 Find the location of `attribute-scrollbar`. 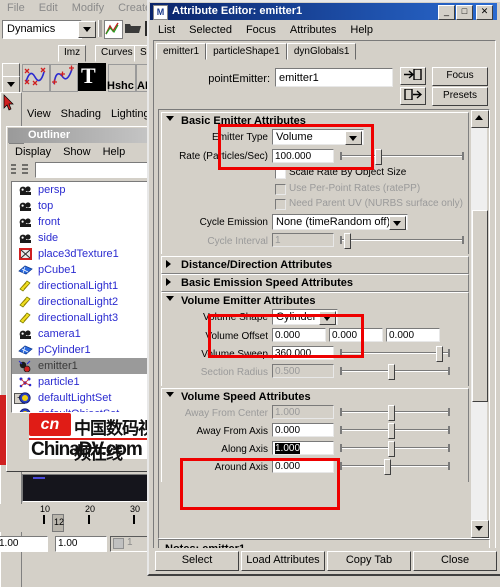

attribute-scrollbar is located at coordinates (480, 324).